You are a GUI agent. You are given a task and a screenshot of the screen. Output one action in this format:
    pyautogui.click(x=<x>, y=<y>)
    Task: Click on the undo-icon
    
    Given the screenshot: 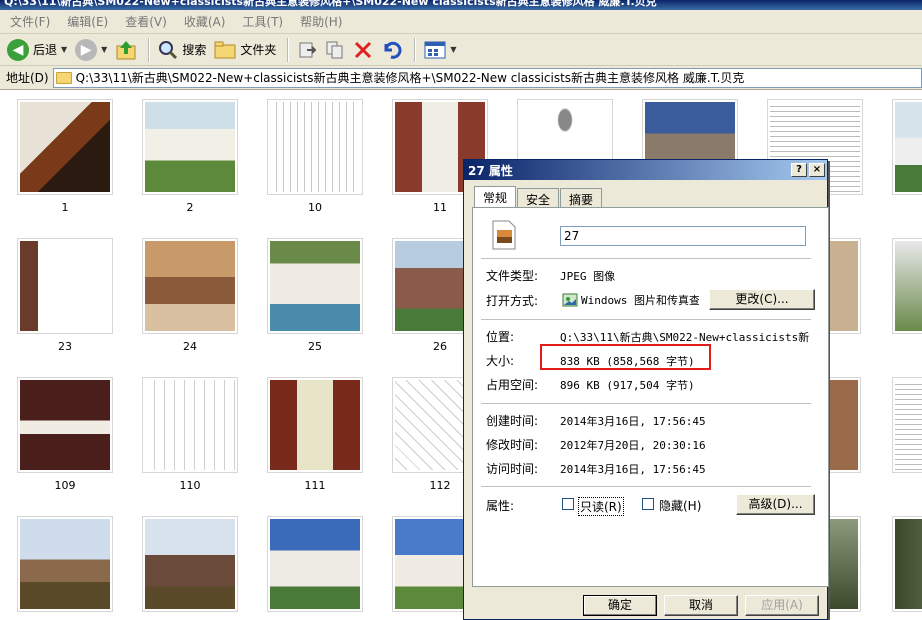 What is the action you would take?
    pyautogui.click(x=393, y=50)
    